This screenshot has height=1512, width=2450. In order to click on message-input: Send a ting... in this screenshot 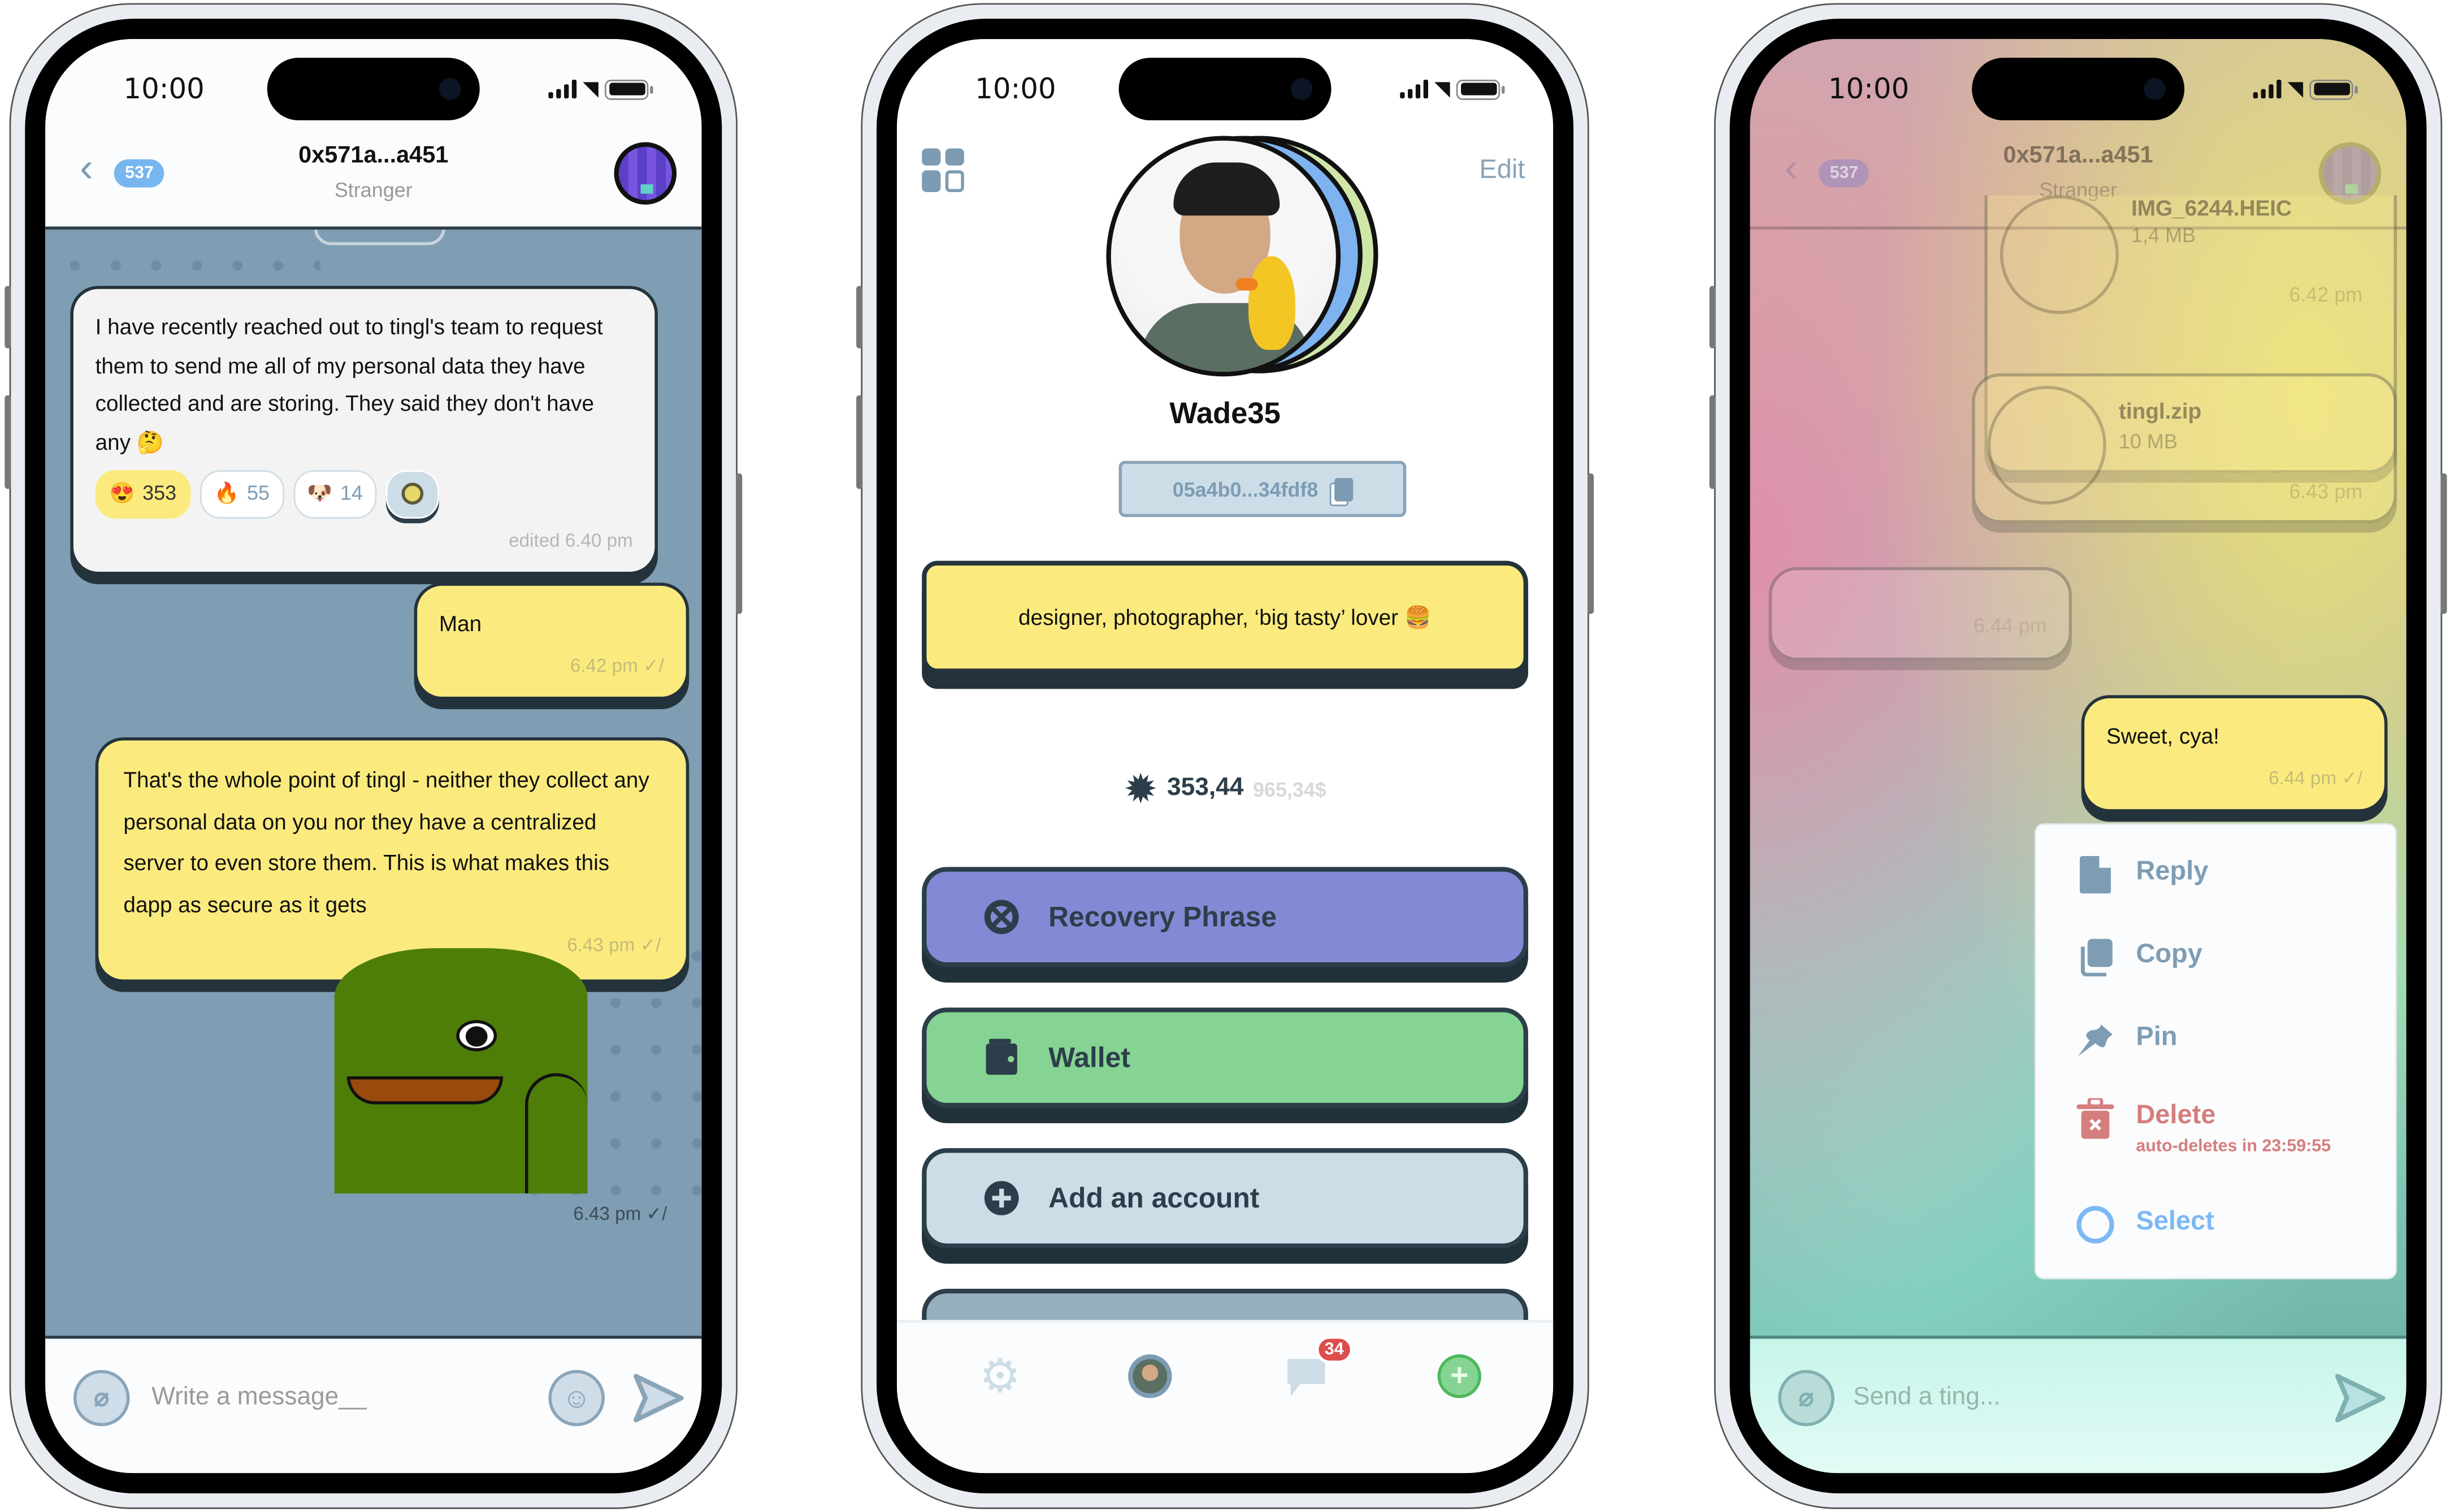, I will do `click(1927, 1398)`.